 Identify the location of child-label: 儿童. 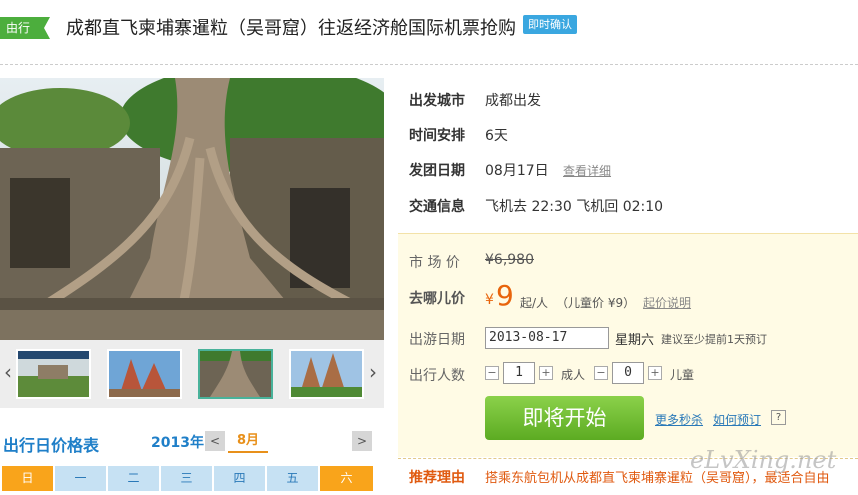
(682, 375).